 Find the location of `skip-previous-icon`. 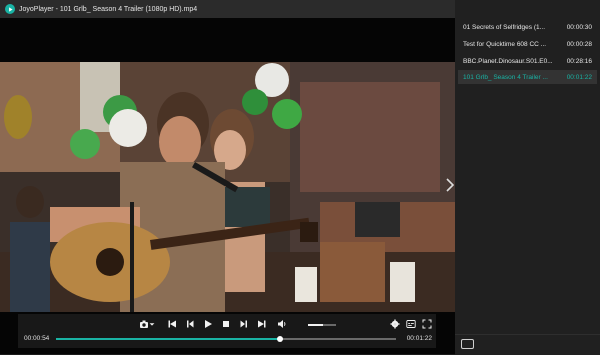

skip-previous-icon is located at coordinates (172, 324).